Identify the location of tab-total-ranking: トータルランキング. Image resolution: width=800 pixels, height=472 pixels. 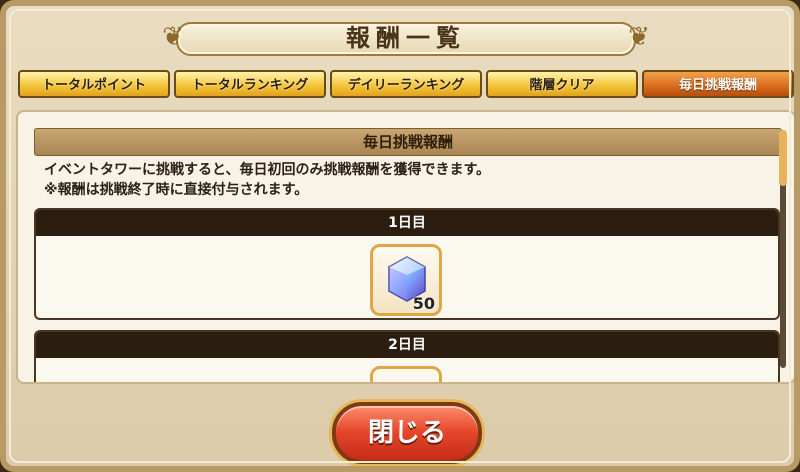
(250, 84).